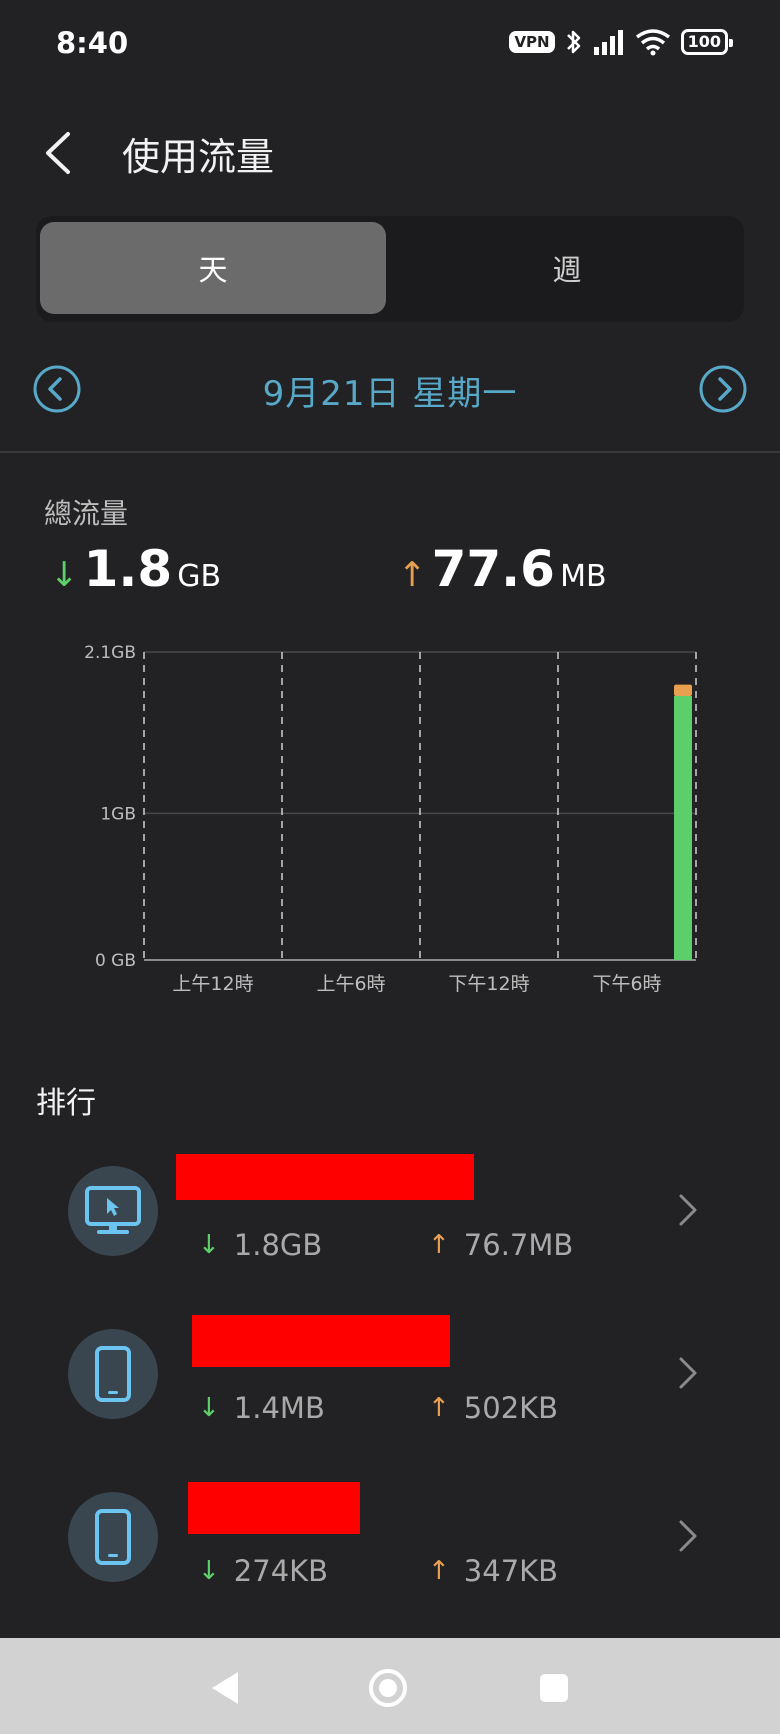  Describe the element at coordinates (278, 1245) in the screenshot. I see `download-value: 1.8GB` at that location.